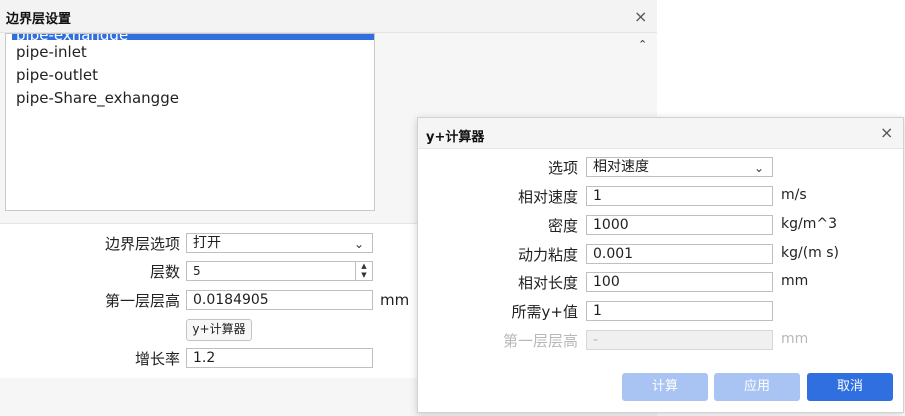 The width and height of the screenshot is (905, 416). Describe the element at coordinates (642, 44) in the screenshot. I see `scroll-up-icon: ⌃` at that location.